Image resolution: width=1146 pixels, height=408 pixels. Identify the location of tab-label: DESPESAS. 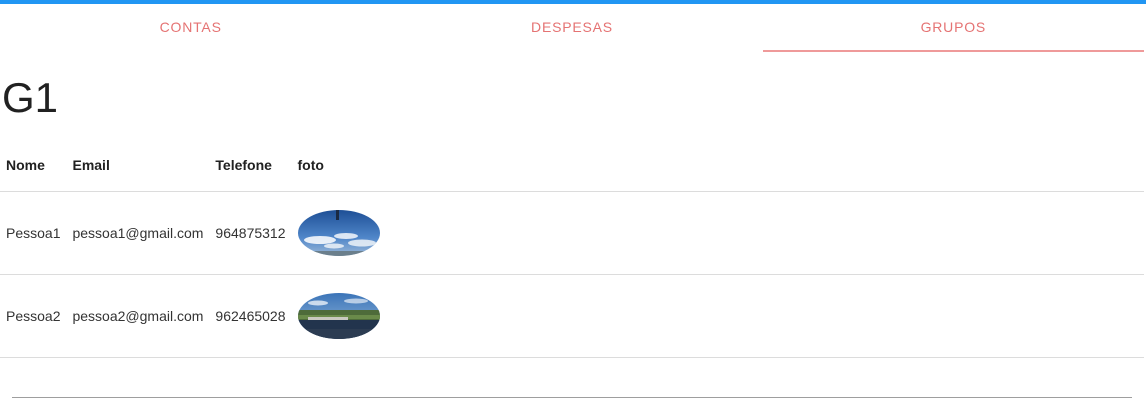
(572, 27).